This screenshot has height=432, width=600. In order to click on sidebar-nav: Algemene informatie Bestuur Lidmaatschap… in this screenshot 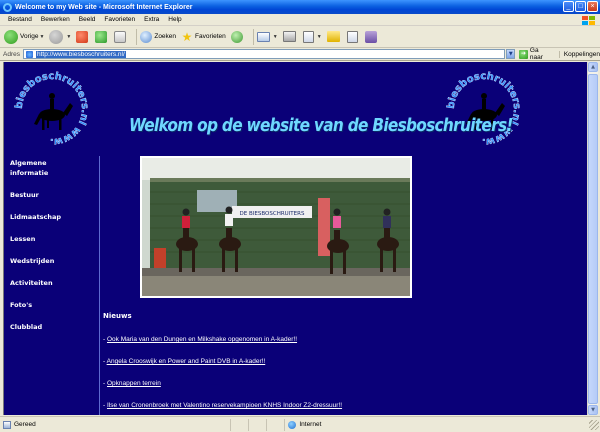, I will do `click(54, 251)`.